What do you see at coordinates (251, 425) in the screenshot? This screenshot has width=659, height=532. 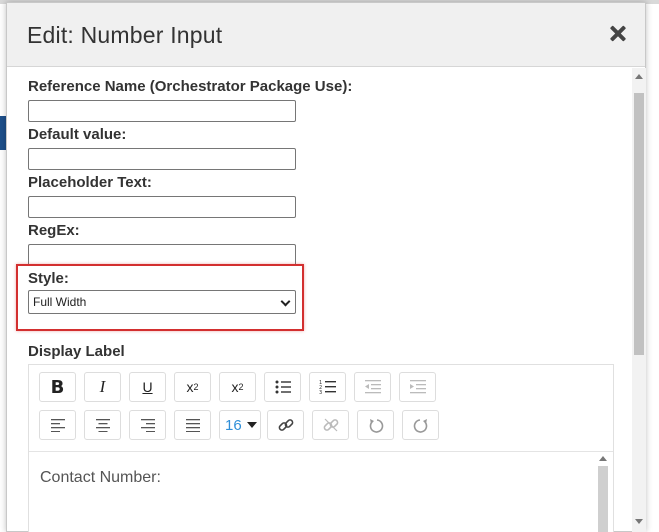 I see `caret-down-icon` at bounding box center [251, 425].